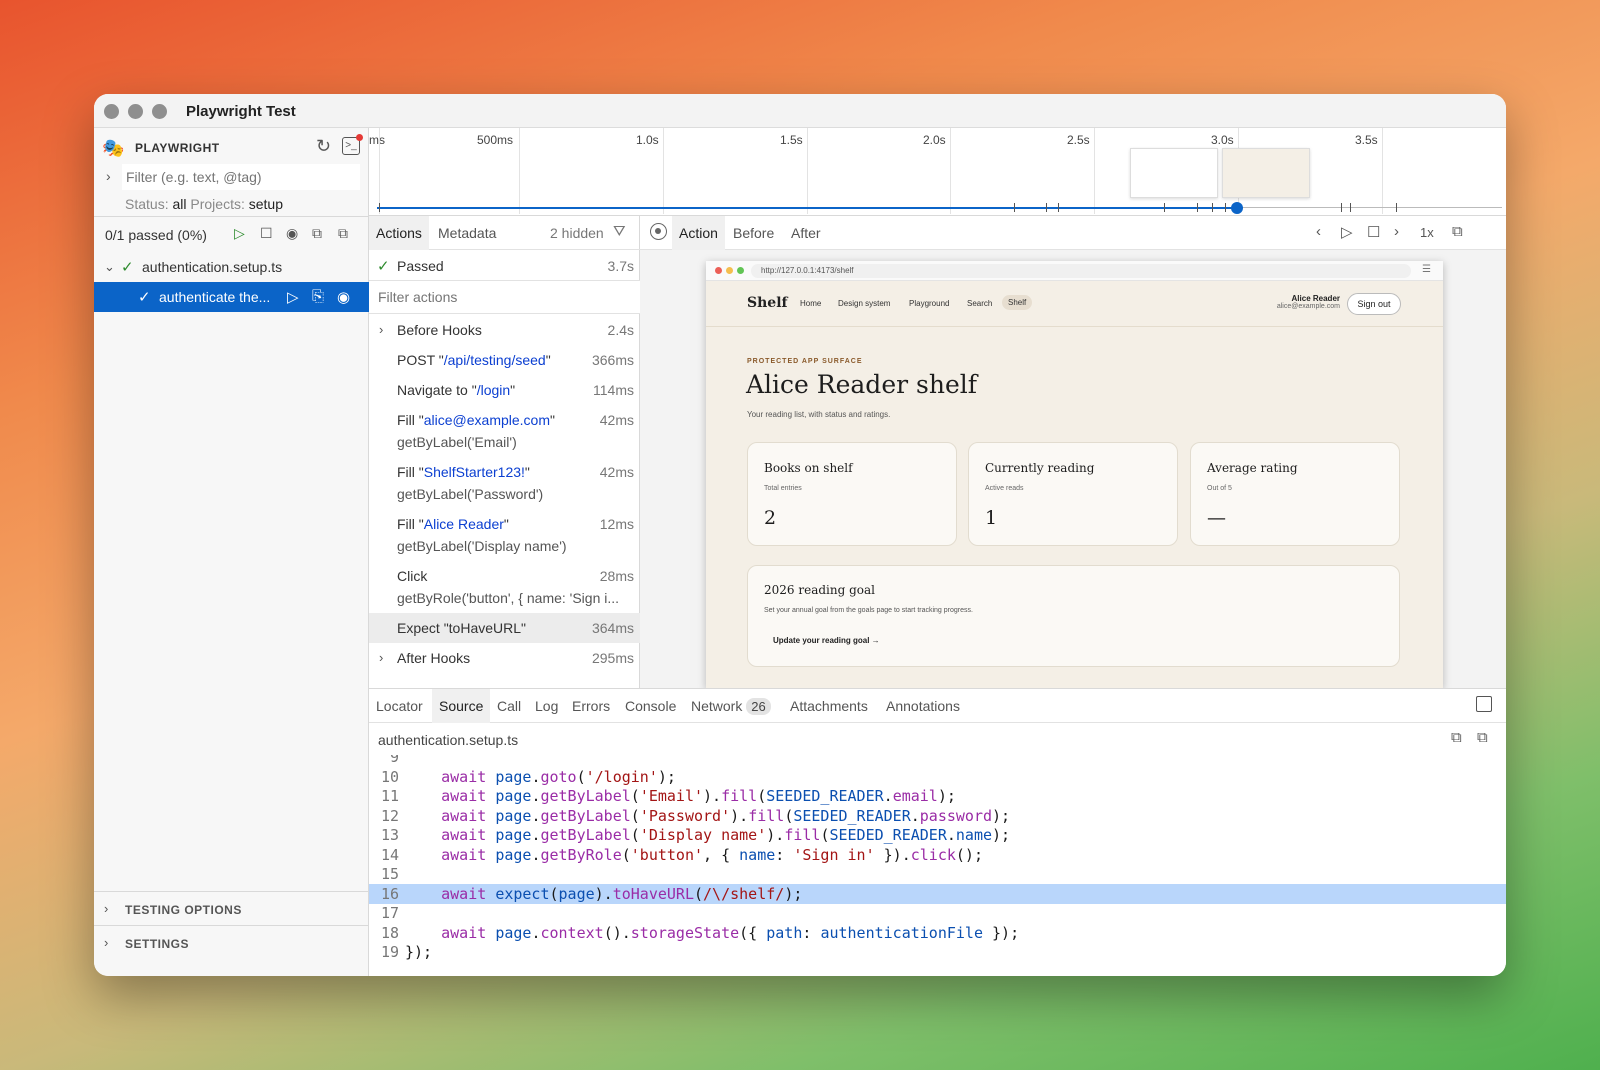 The height and width of the screenshot is (1070, 1600). Describe the element at coordinates (399, 706) in the screenshot. I see `tab-locator: Locator` at that location.